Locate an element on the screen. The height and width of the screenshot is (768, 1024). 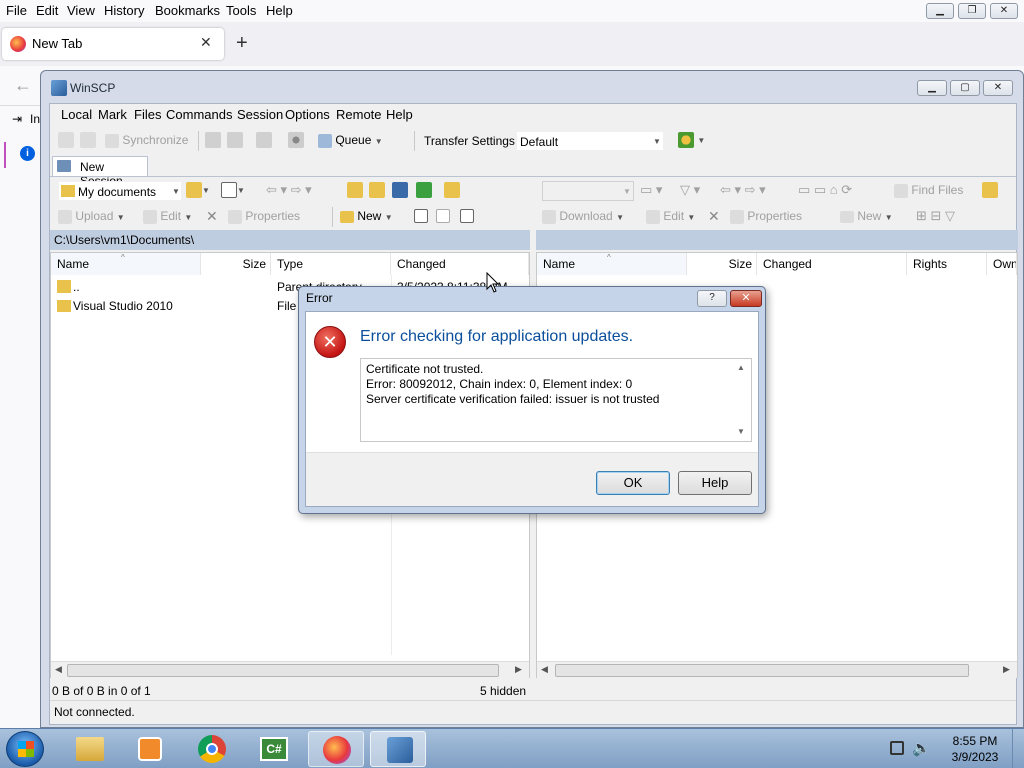
dialog-close-button: ✕ is located at coordinates (746, 298).